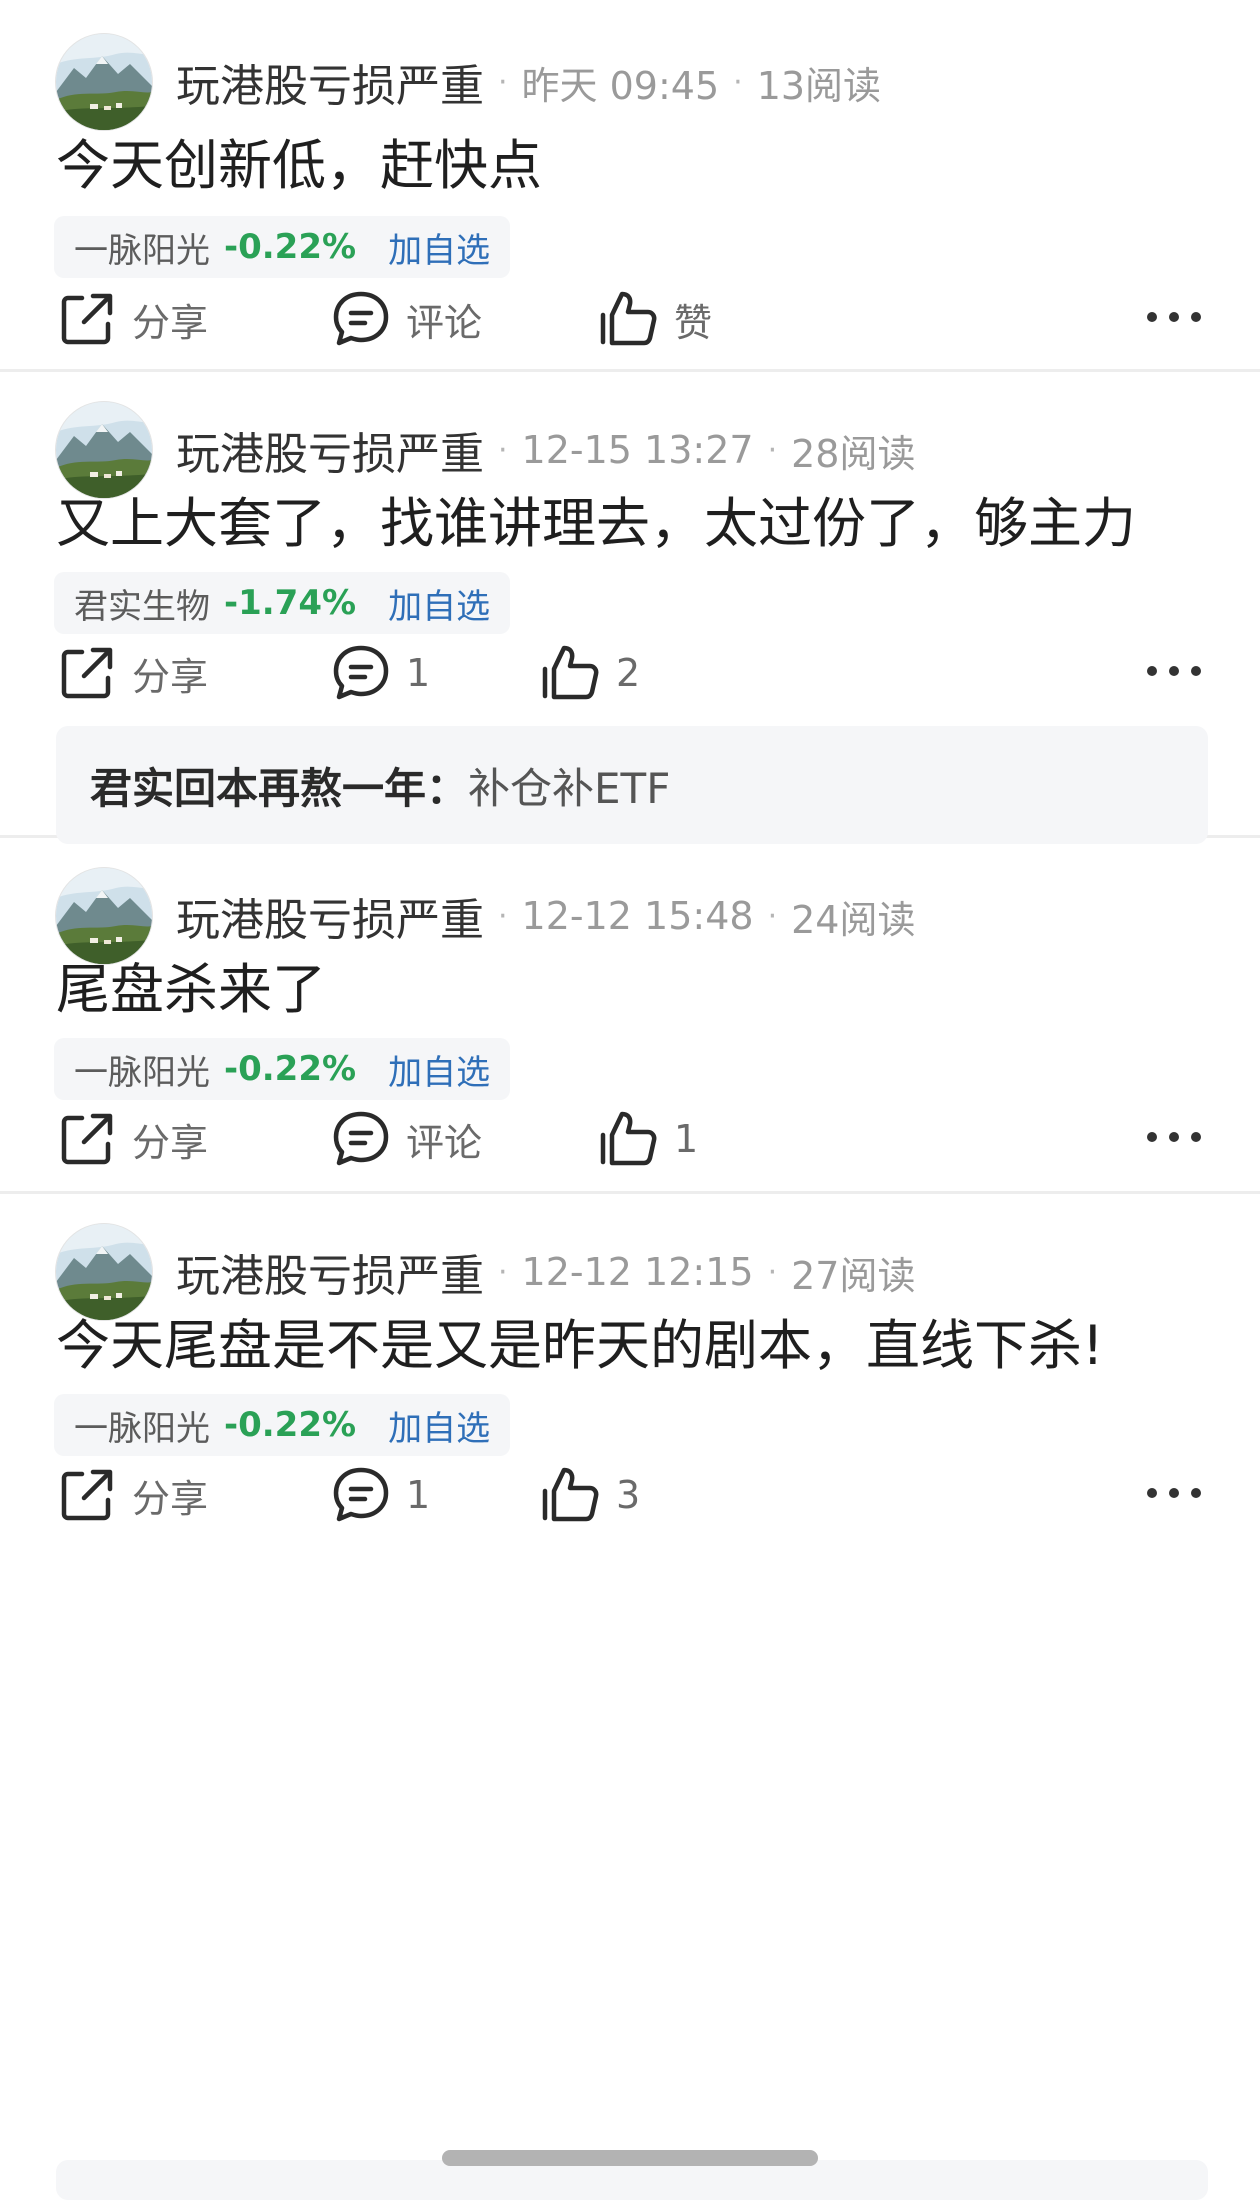 The height and width of the screenshot is (2200, 1260). What do you see at coordinates (630, 2158) in the screenshot?
I see `home-indicator` at bounding box center [630, 2158].